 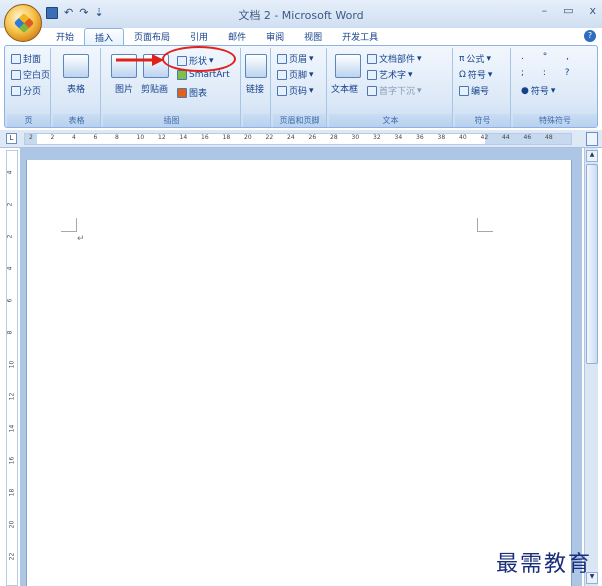 I want to click on blank-page-button: 空白页, so click(x=30, y=74).